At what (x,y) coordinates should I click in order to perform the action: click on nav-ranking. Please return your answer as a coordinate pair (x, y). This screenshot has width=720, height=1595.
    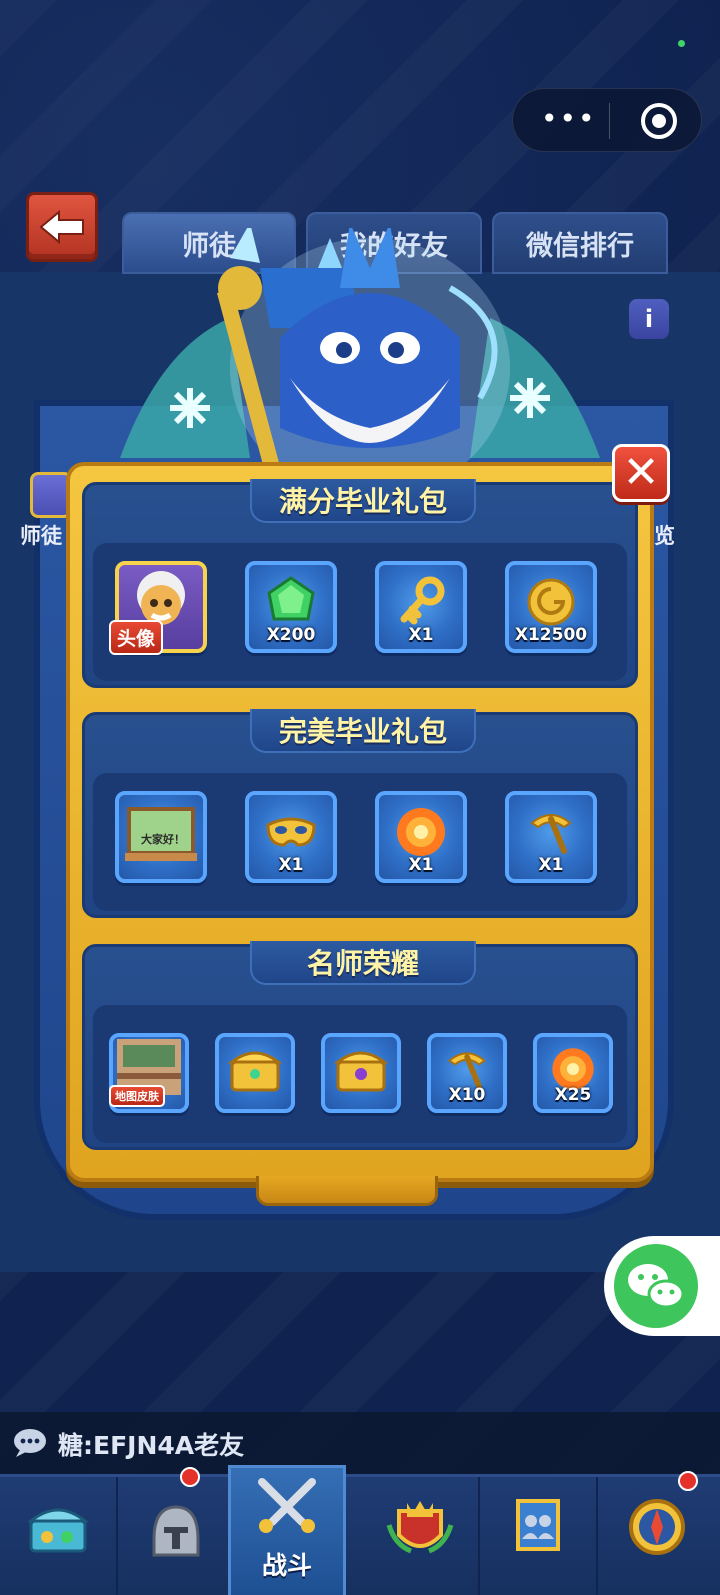
    Looking at the image, I should click on (421, 1536).